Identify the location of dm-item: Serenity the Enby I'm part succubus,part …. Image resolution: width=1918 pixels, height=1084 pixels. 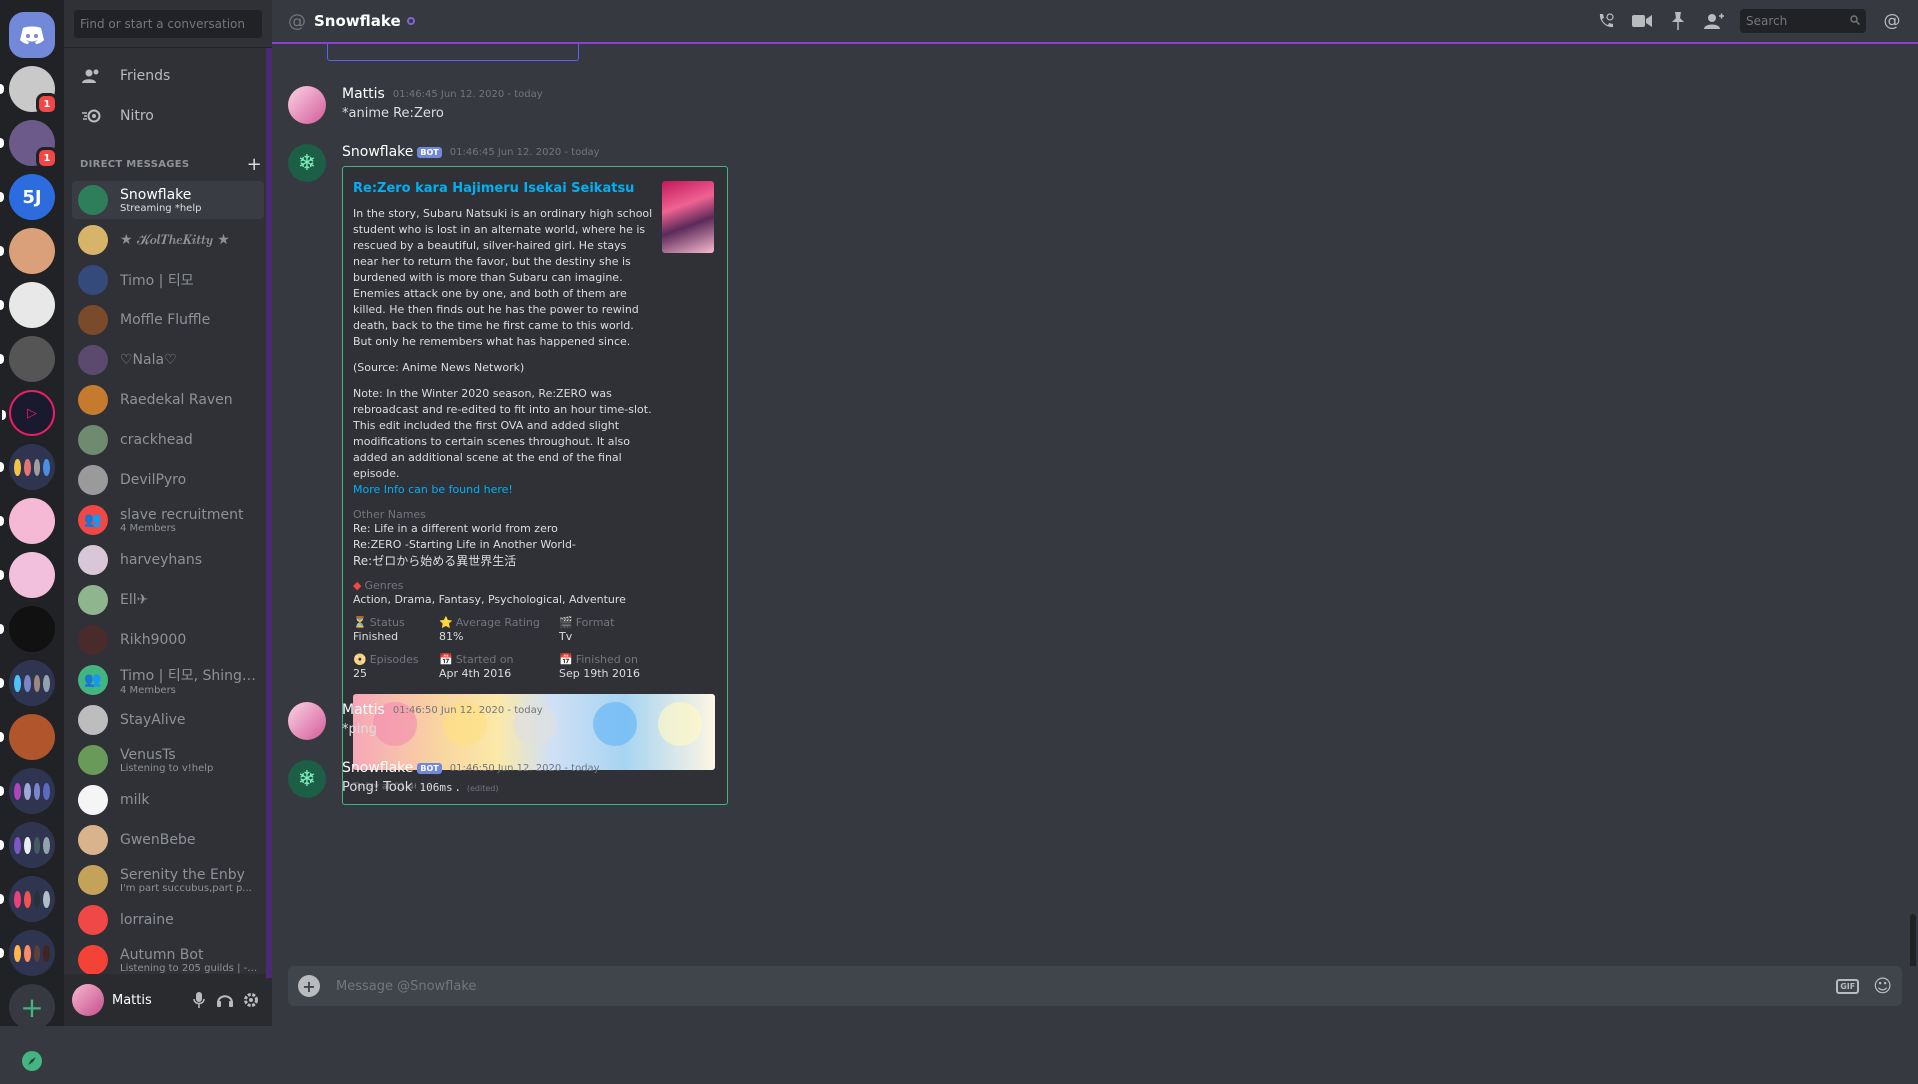
(168, 880).